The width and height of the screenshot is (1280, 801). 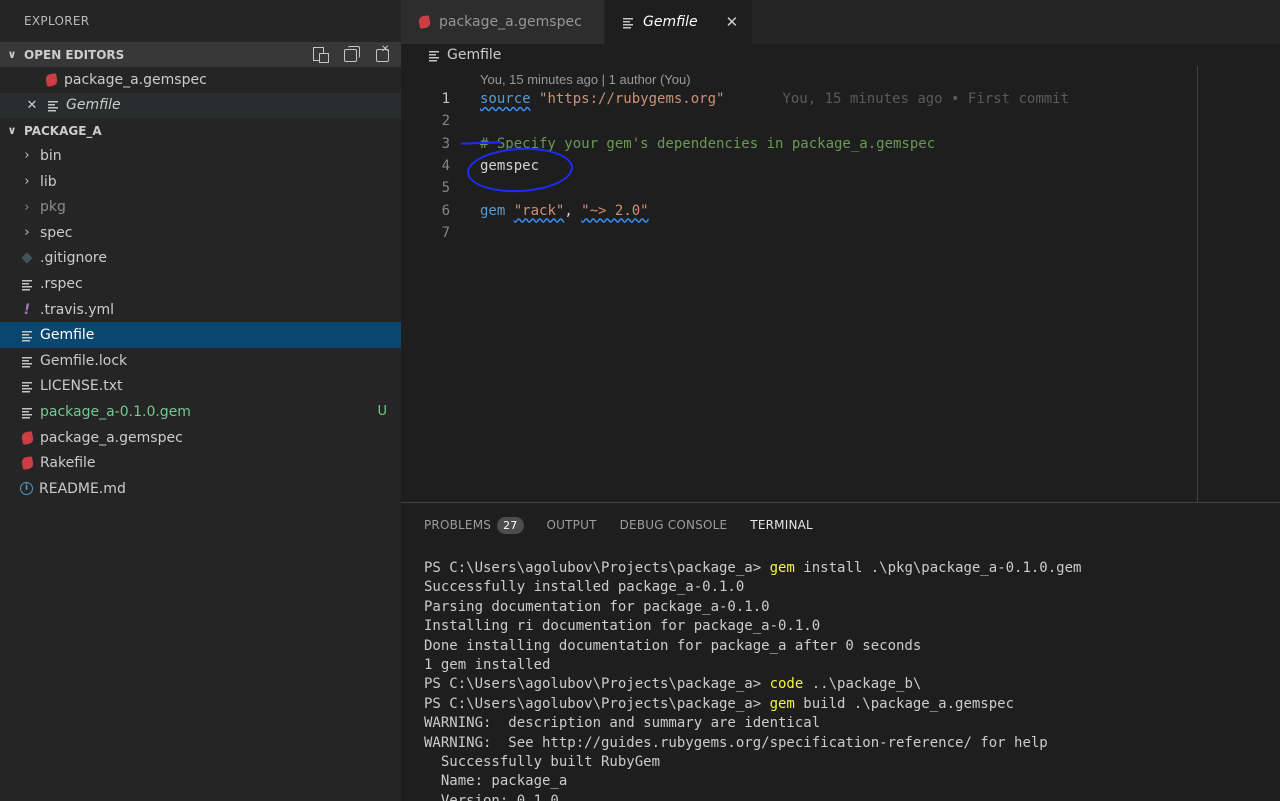 I want to click on tree-folder-pkg: › pkg, so click(x=200, y=207).